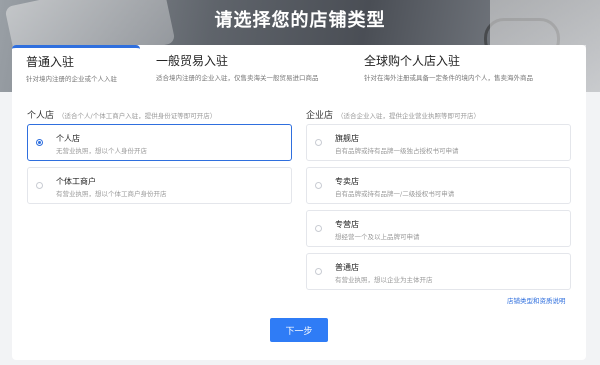 Image resolution: width=600 pixels, height=365 pixels. I want to click on option-flagship-store: 旗舰店 自有品牌或持有品牌一级独占授权书可申请, so click(438, 142).